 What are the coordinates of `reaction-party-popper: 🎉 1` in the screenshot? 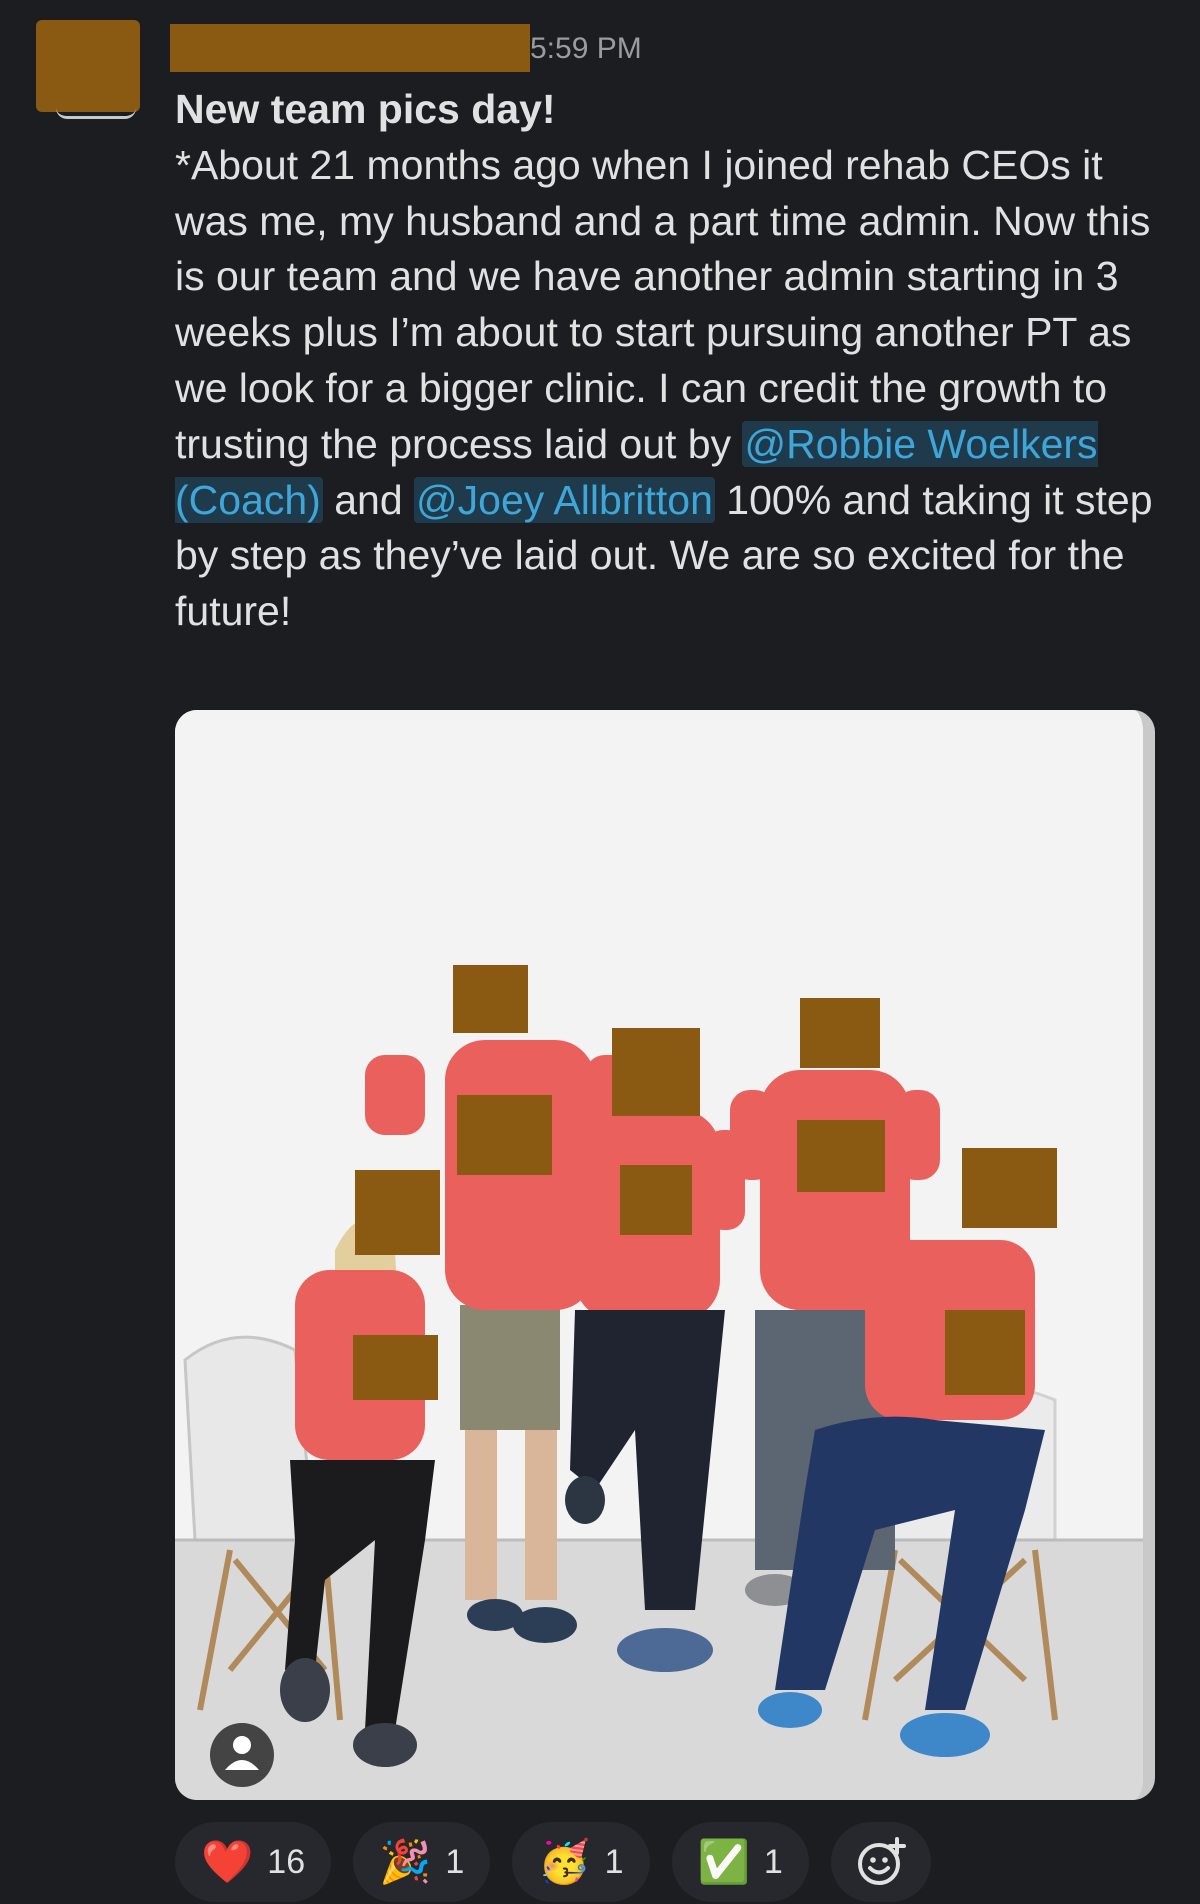 It's located at (422, 1862).